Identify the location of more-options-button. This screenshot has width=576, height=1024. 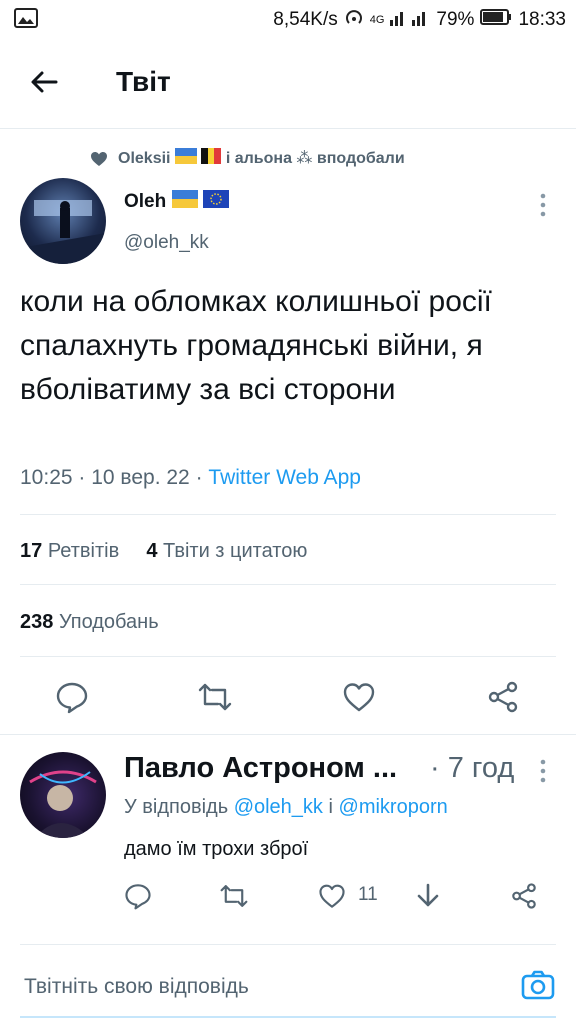
(543, 205).